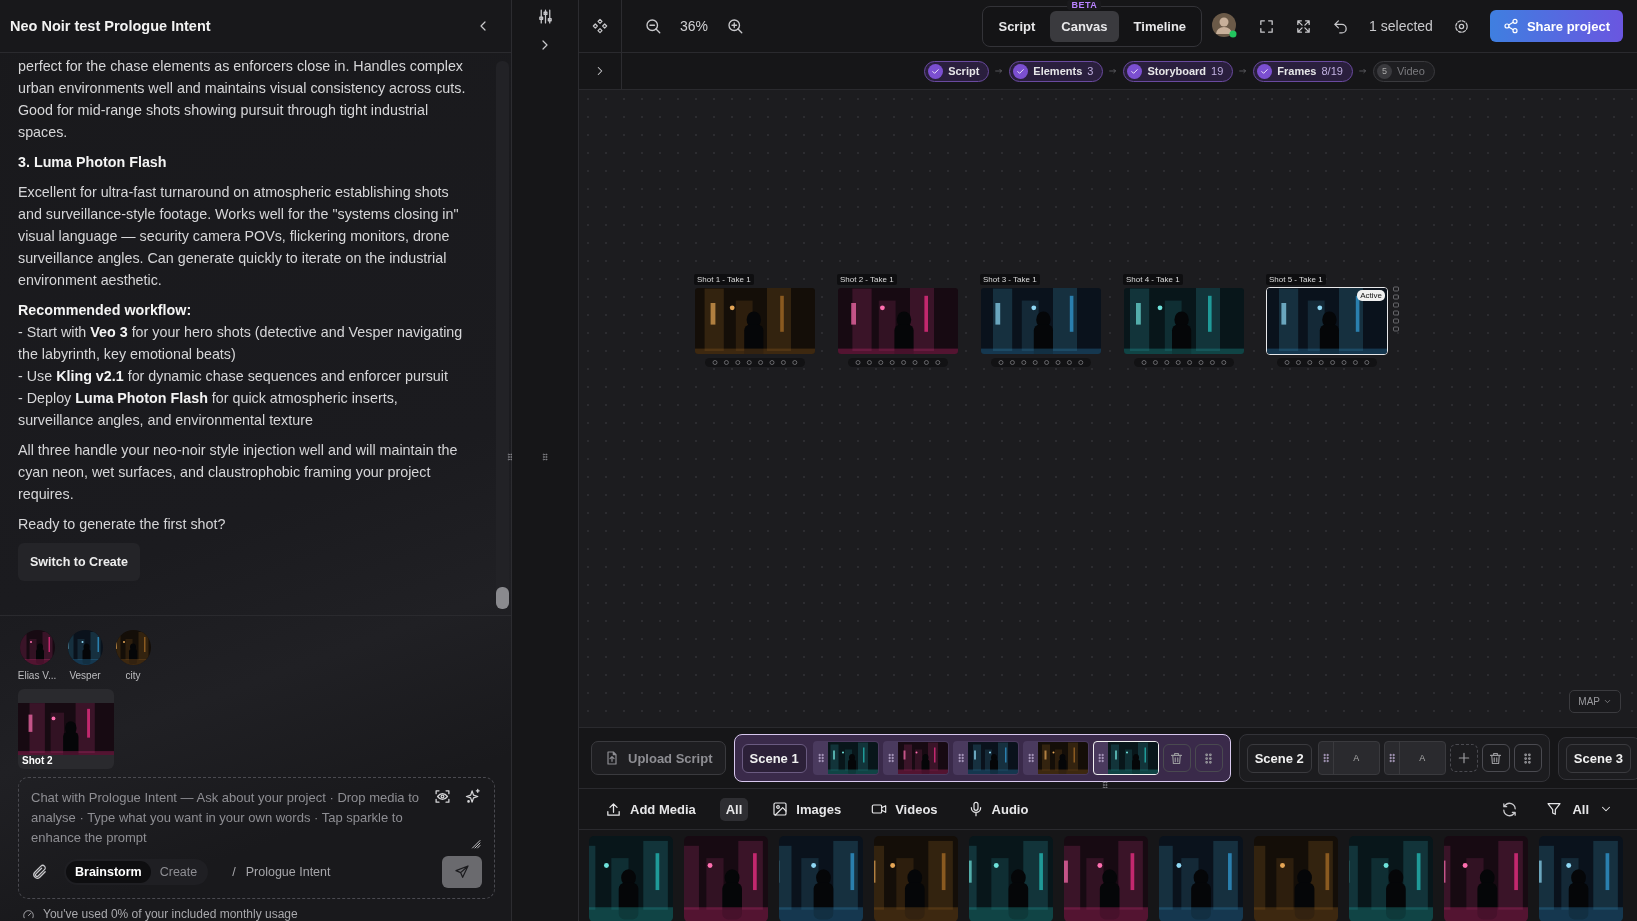  I want to click on avatar-icon, so click(1225, 26).